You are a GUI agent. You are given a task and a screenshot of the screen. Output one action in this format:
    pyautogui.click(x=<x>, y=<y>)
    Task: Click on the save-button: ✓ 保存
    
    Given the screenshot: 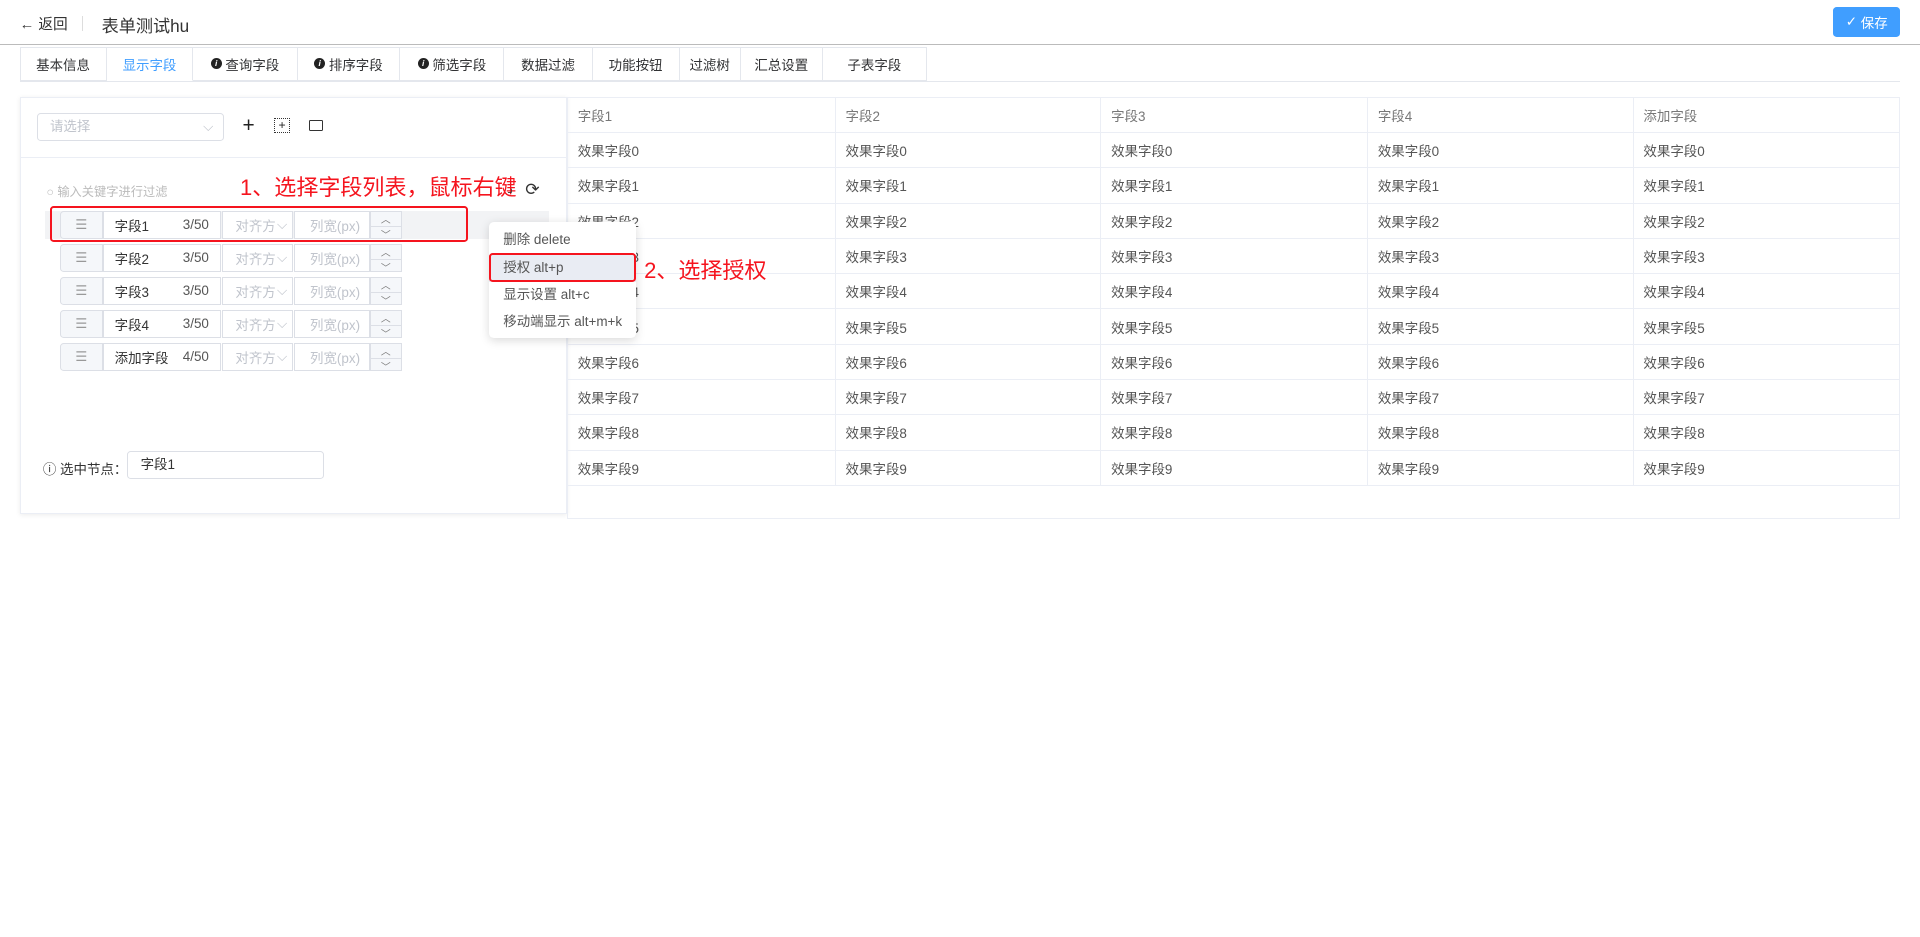 What is the action you would take?
    pyautogui.click(x=1867, y=22)
    